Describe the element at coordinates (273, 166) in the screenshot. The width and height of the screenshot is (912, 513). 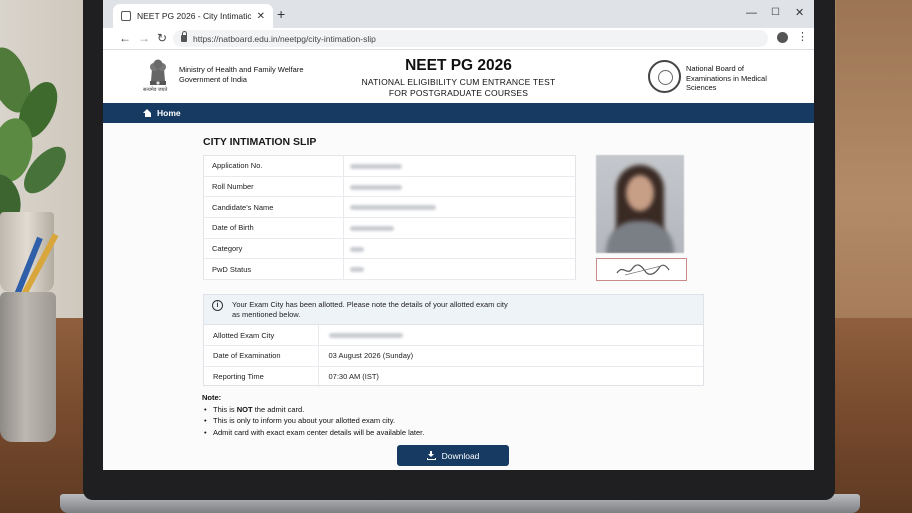
I see `field-label: Application No.` at that location.